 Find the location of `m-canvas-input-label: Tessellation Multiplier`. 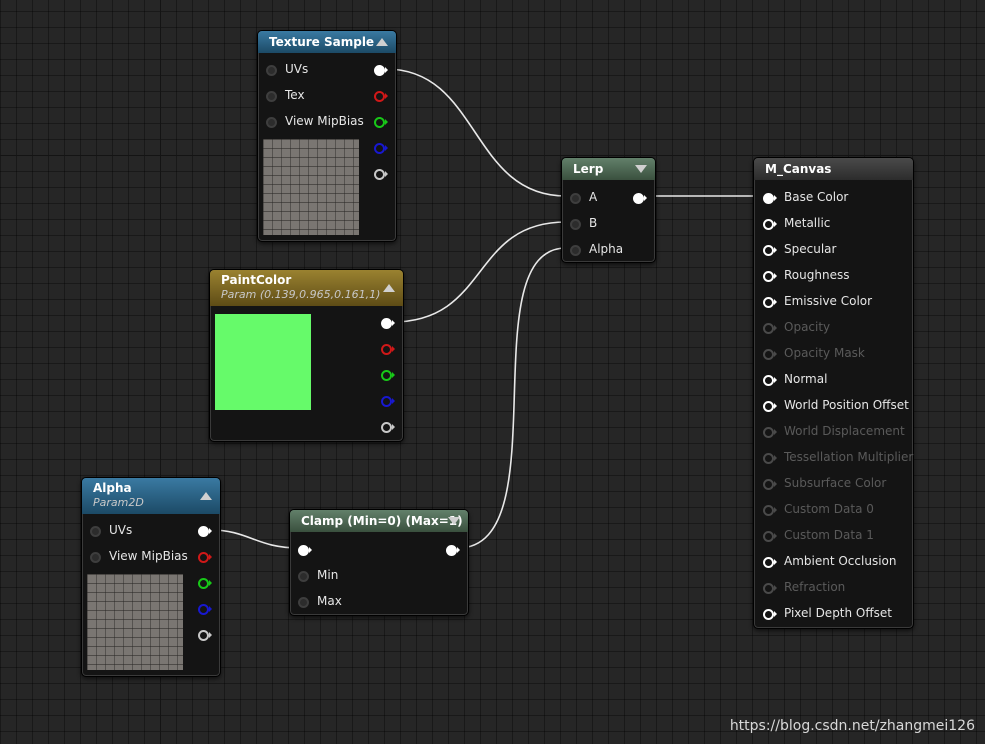

m-canvas-input-label: Tessellation Multiplier is located at coordinates (849, 457).